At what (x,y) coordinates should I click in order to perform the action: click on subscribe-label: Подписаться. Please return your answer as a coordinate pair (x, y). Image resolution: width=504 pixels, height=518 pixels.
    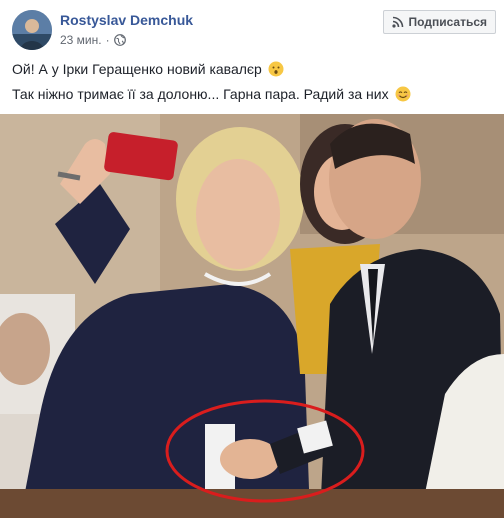
    Looking at the image, I should click on (447, 22).